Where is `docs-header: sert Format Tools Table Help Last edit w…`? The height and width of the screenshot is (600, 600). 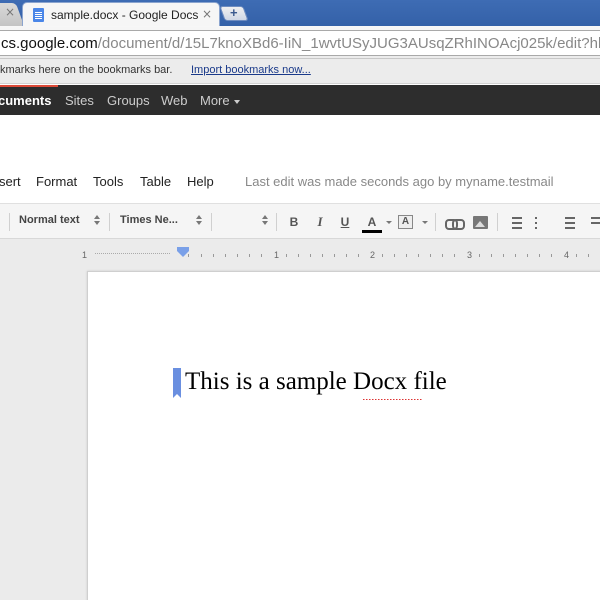
docs-header: sert Format Tools Table Help Last edit w… is located at coordinates (300, 159).